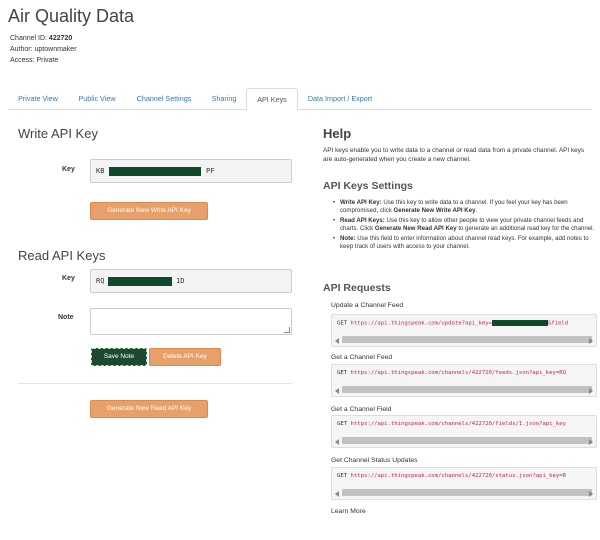 The image size is (600, 540). Describe the element at coordinates (180, 281) in the screenshot. I see `read-key-suffix: 1D` at that location.